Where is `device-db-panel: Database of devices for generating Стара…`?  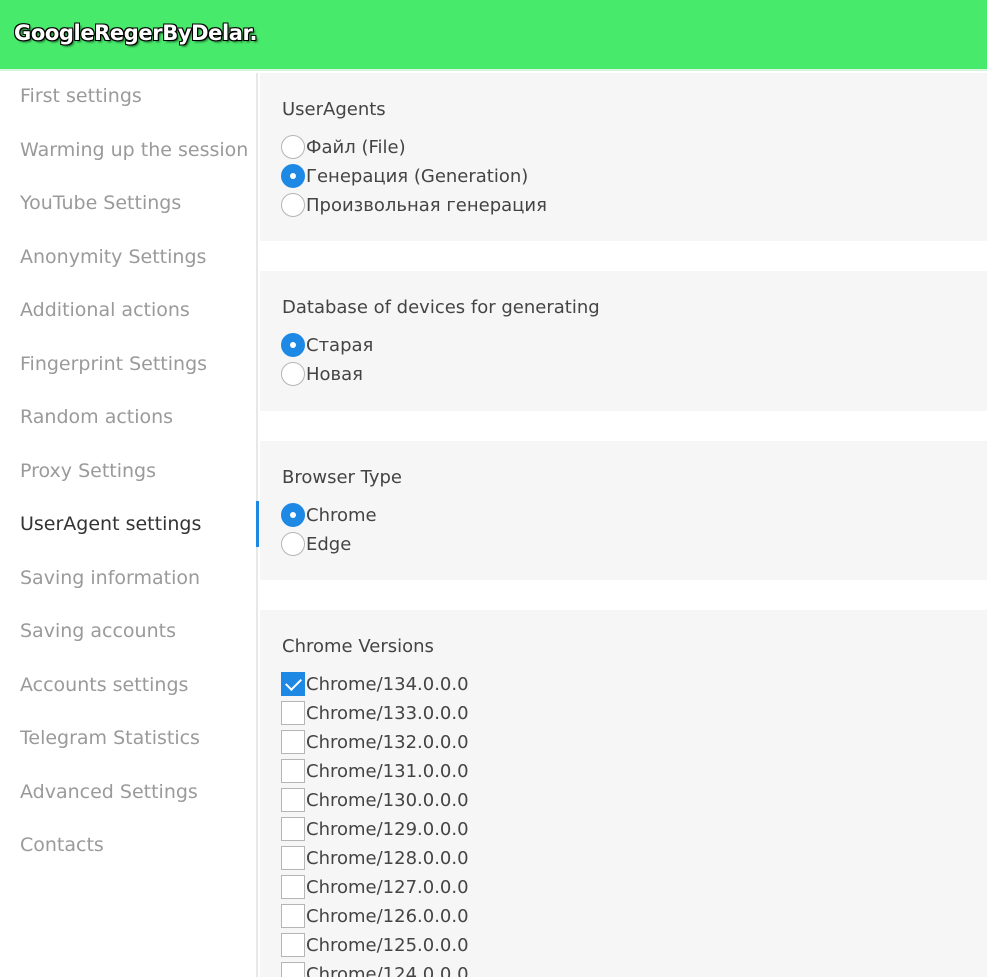 device-db-panel: Database of devices for generating Стара… is located at coordinates (623, 341).